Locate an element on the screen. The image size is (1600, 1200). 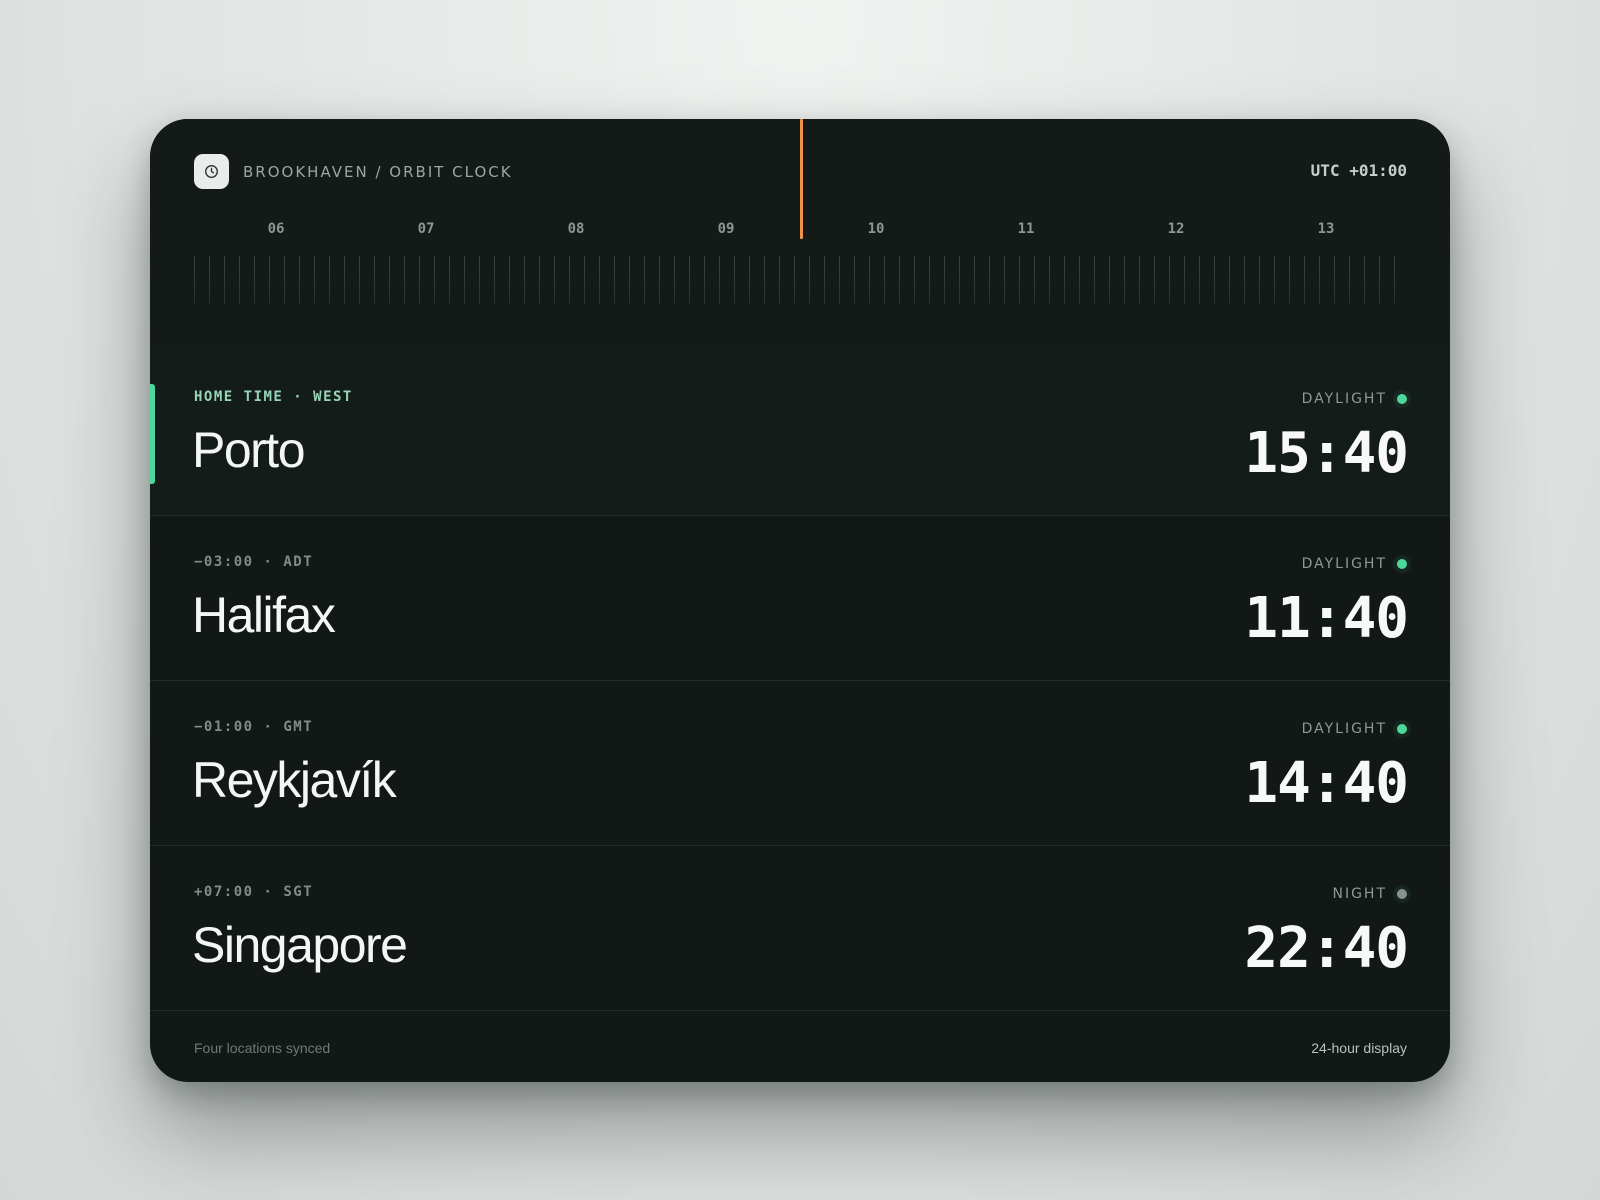
local-time: 11:40 is located at coordinates (1326, 618).